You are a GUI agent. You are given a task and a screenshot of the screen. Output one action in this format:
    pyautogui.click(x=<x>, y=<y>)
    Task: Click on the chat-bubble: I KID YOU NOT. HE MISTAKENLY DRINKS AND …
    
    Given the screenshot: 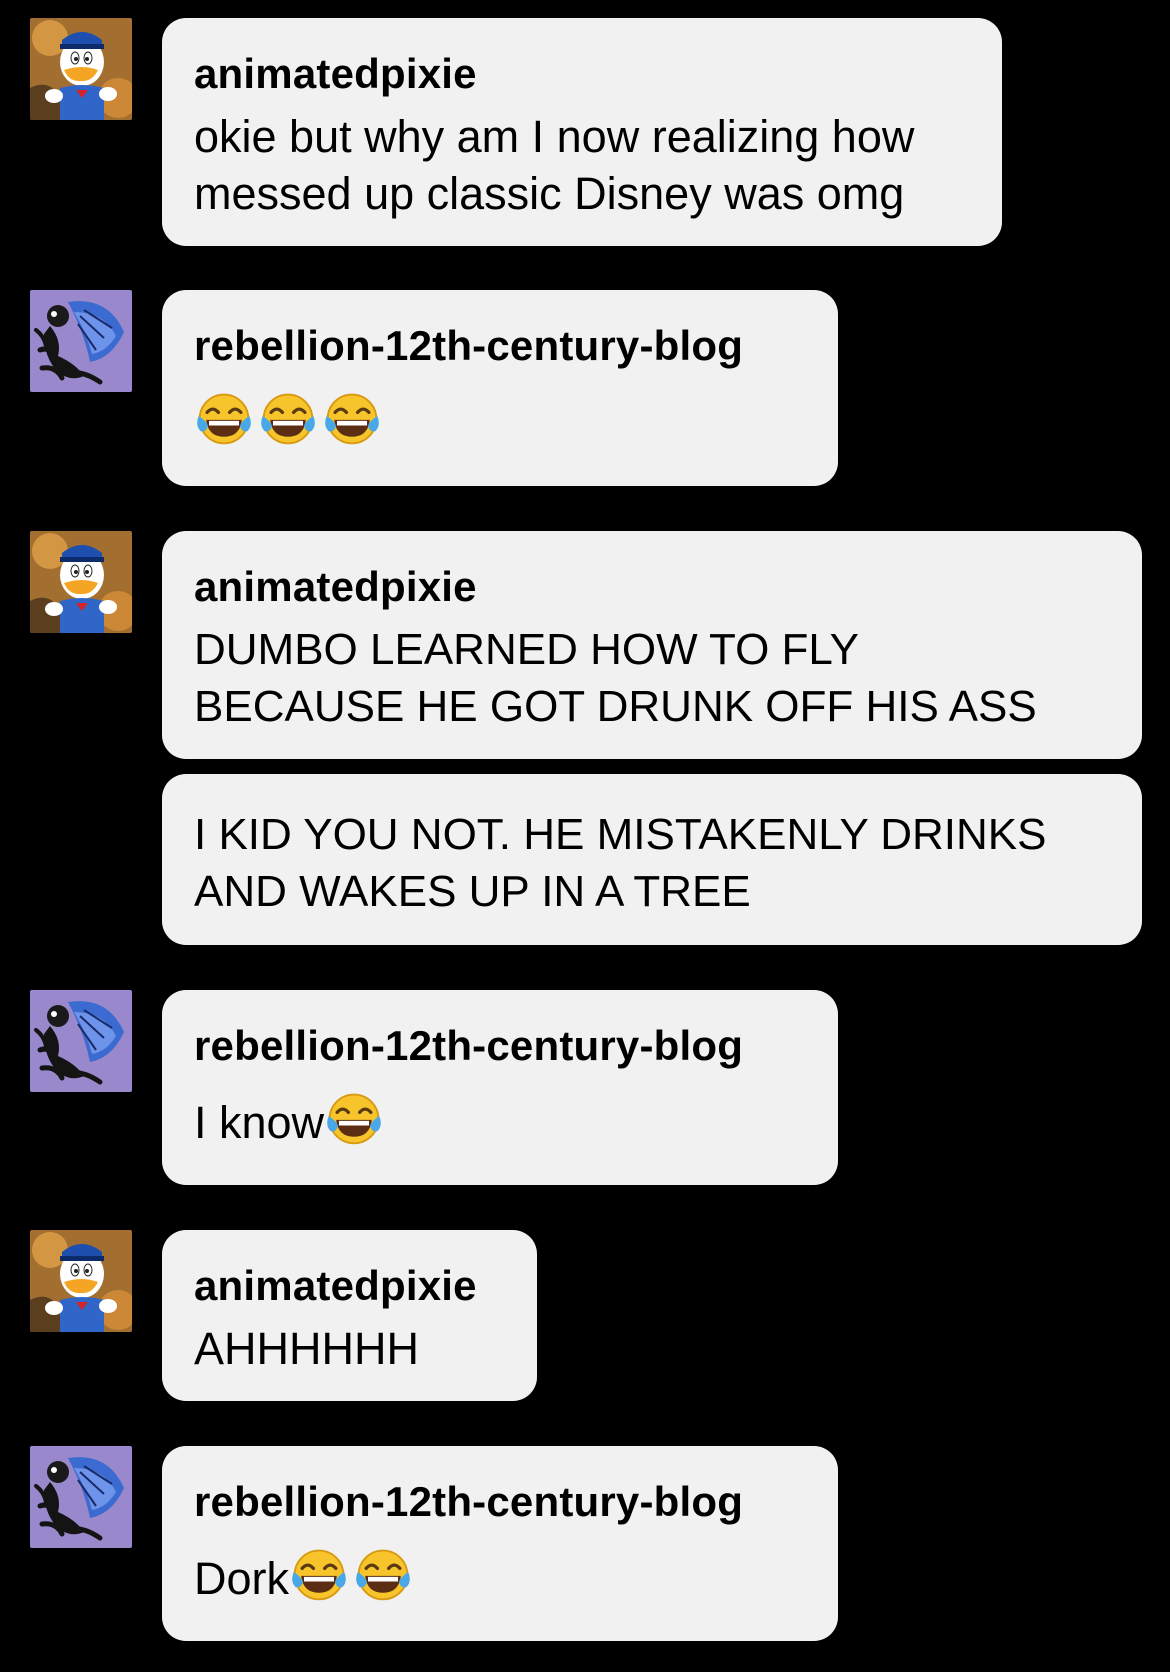 What is the action you would take?
    pyautogui.click(x=652, y=859)
    